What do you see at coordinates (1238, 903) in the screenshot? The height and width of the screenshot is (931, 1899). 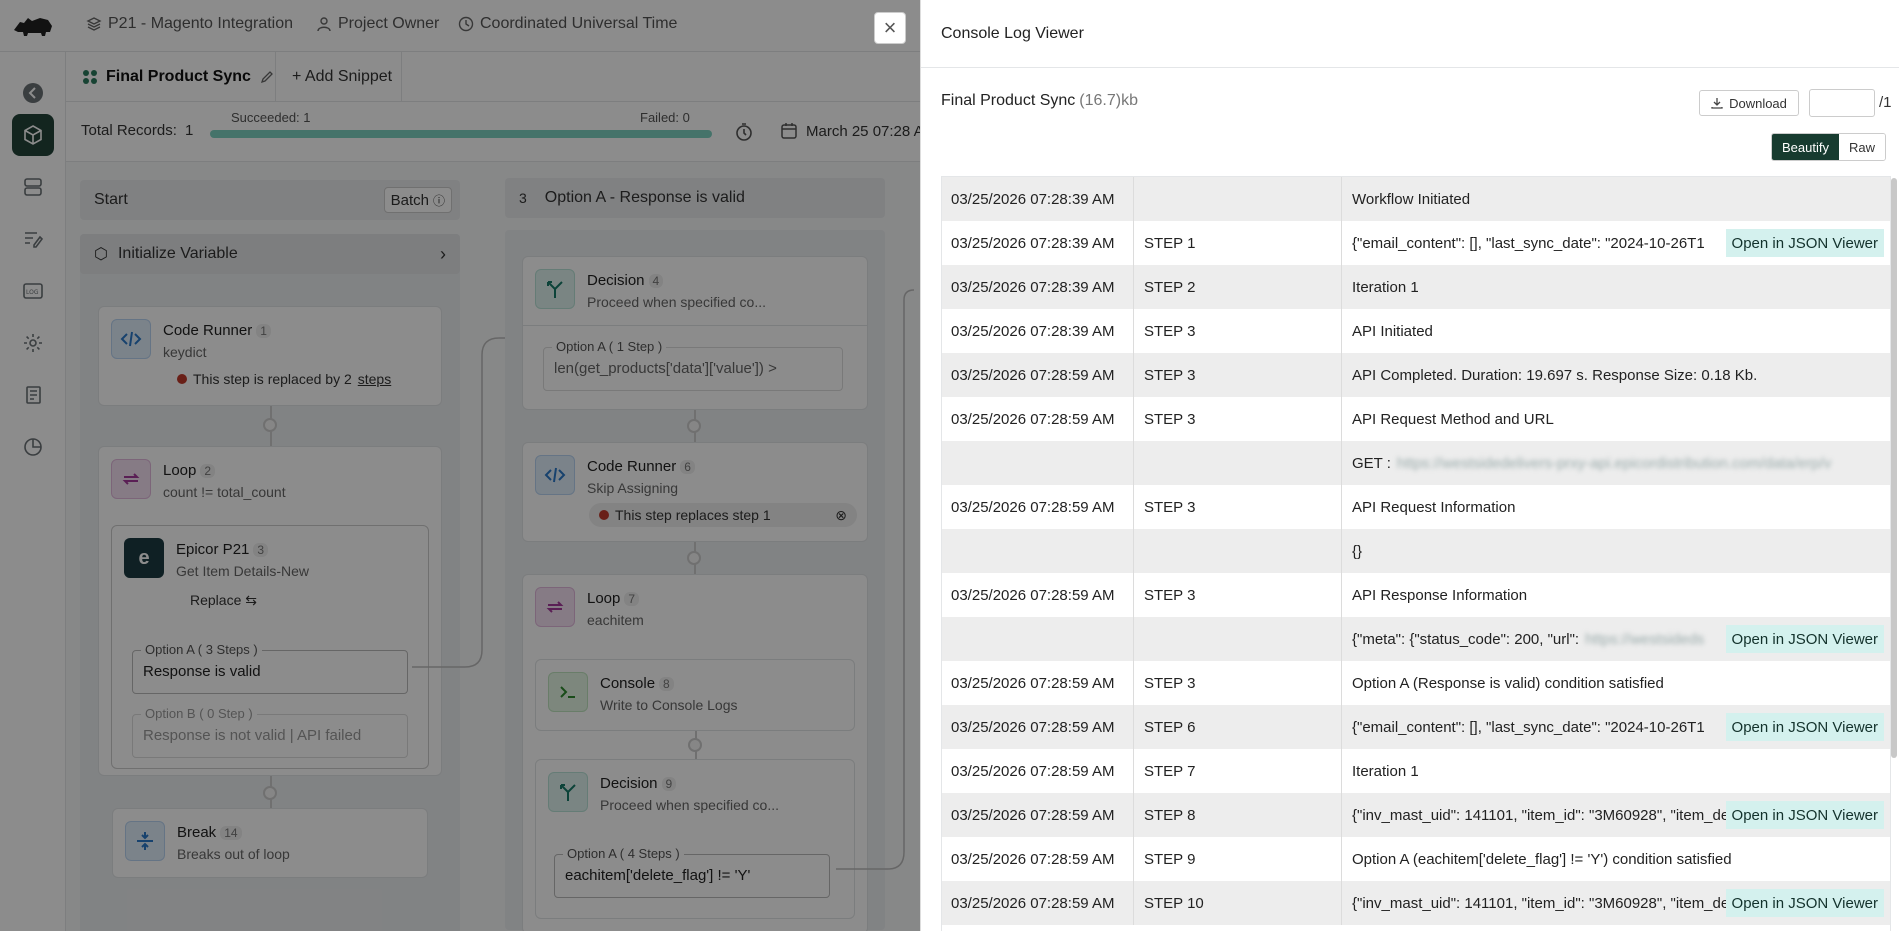 I see `log-step: STEP 10` at bounding box center [1238, 903].